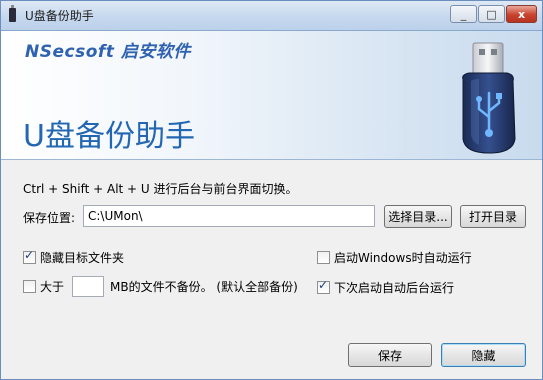 This screenshot has height=380, width=543. What do you see at coordinates (489, 98) in the screenshot?
I see `usb-drive-illustration-icon` at bounding box center [489, 98].